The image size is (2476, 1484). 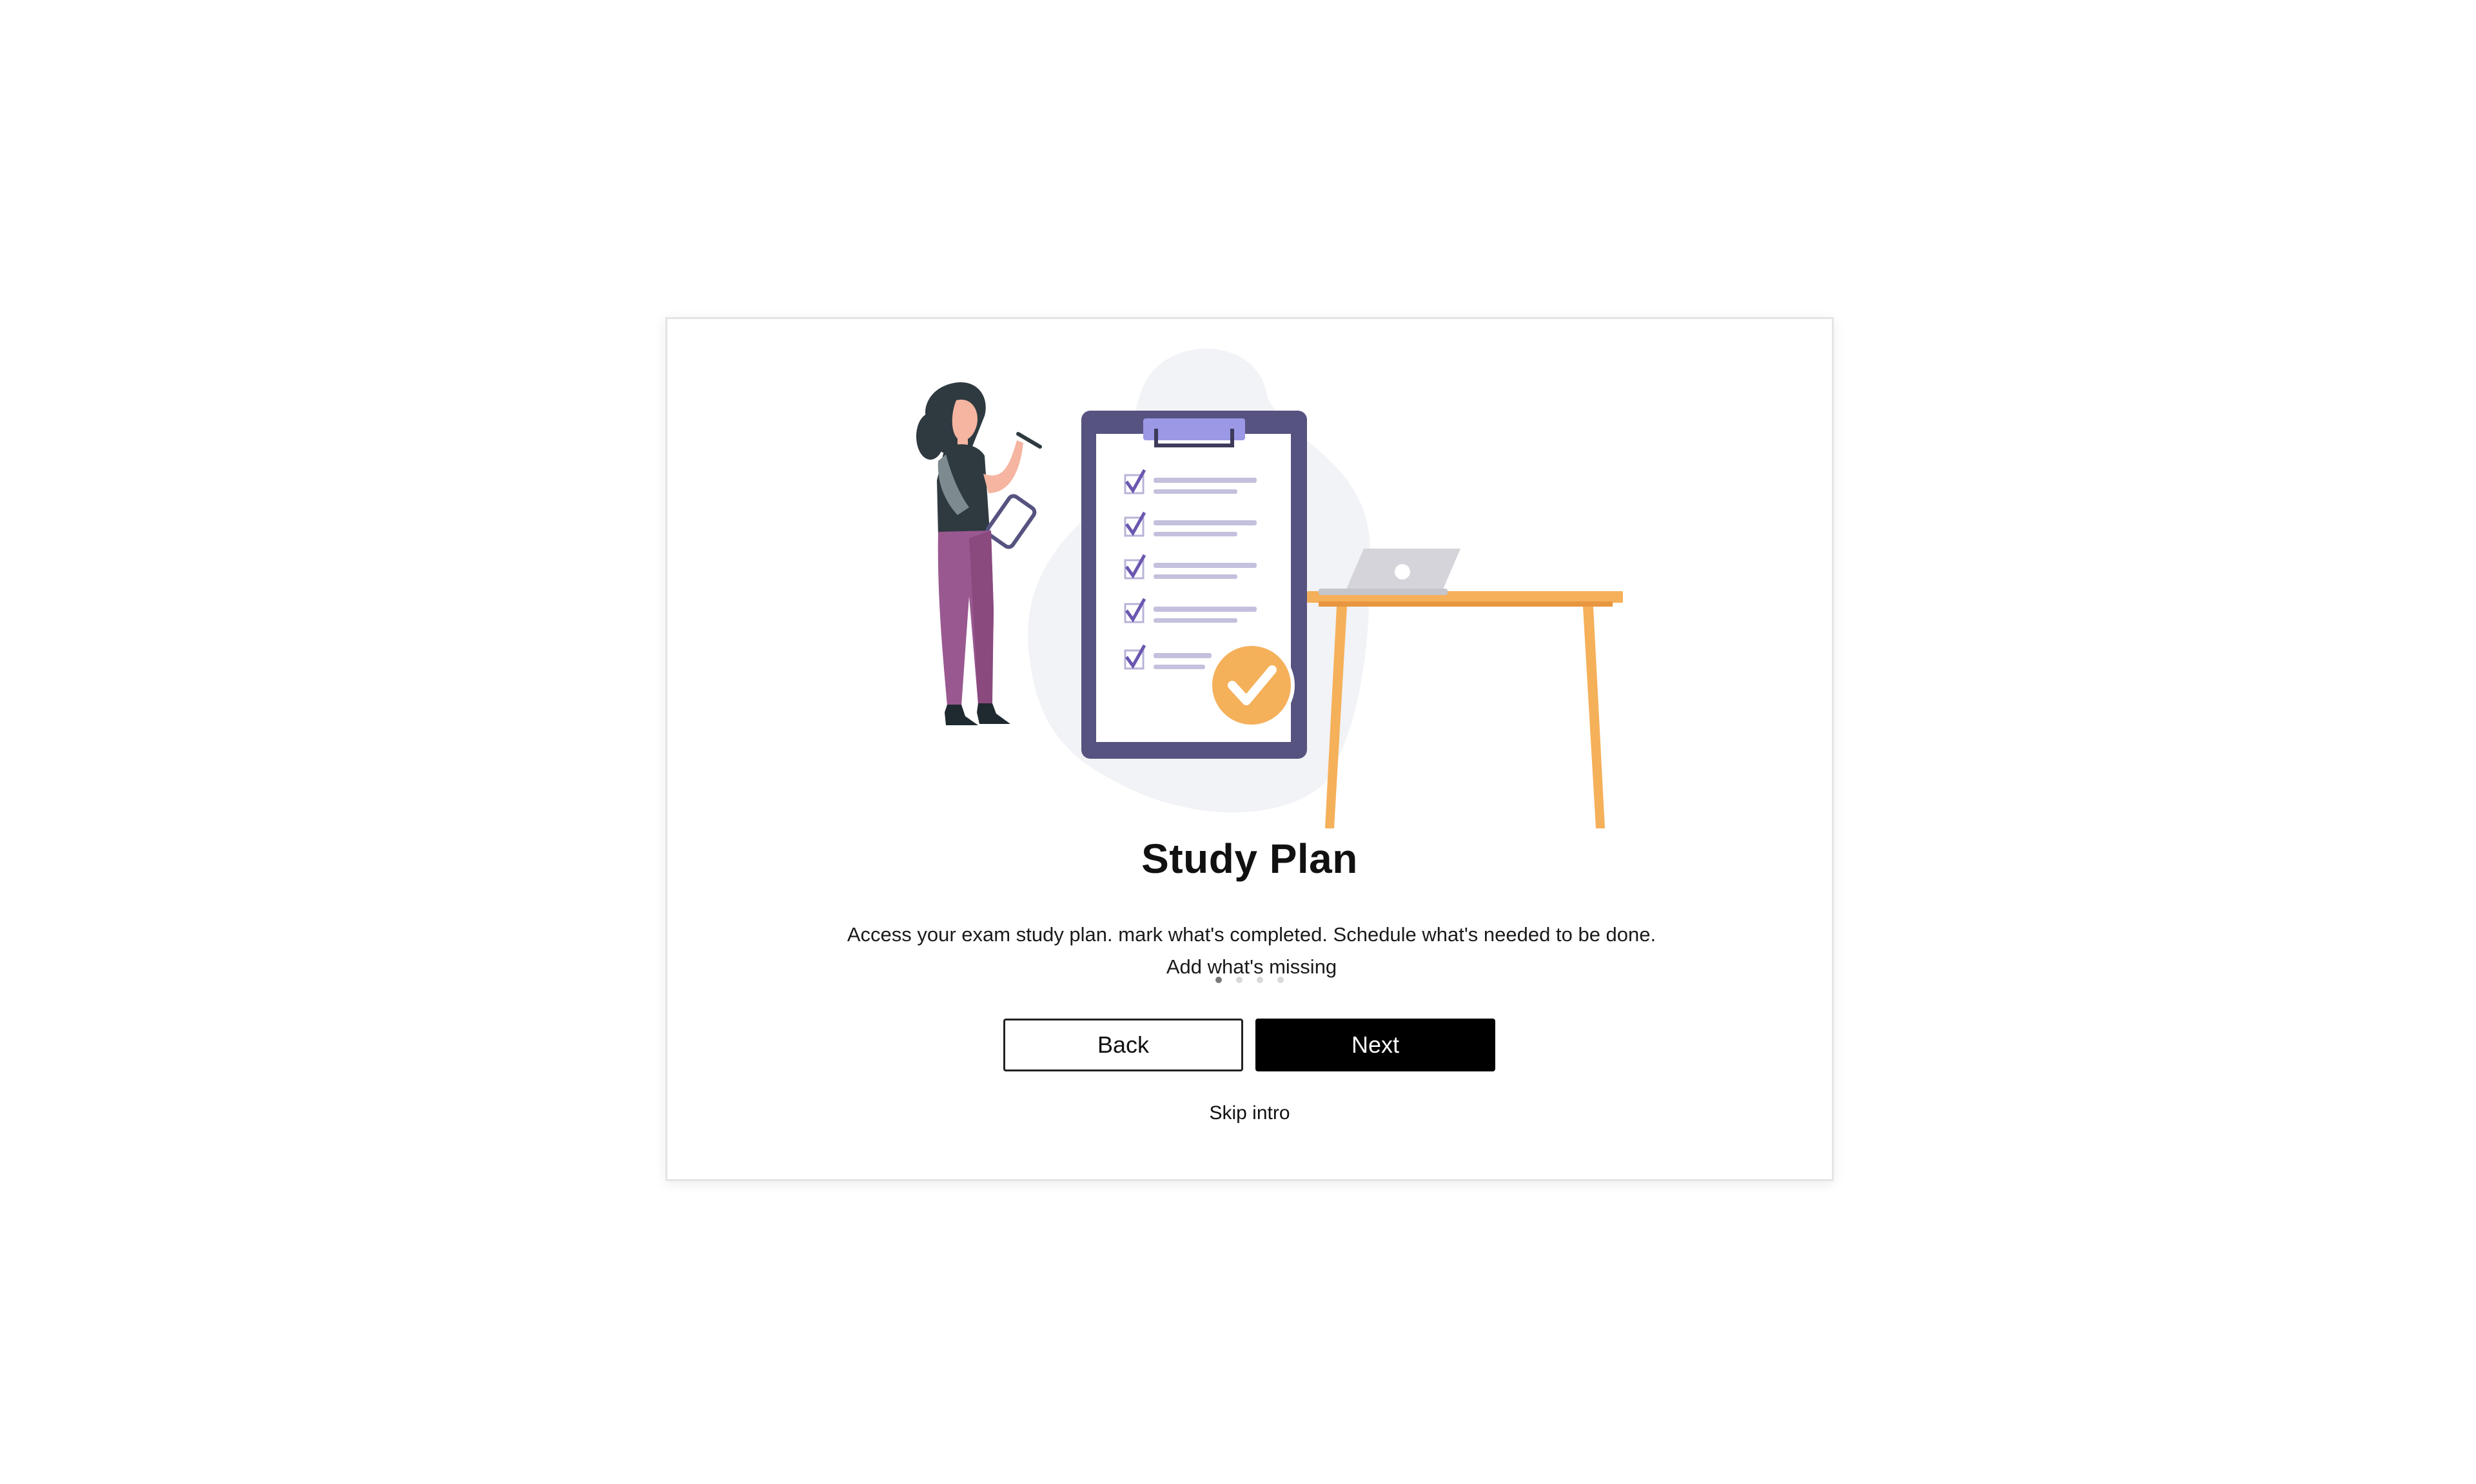 I want to click on page-title: Study Plan, so click(x=1249, y=858).